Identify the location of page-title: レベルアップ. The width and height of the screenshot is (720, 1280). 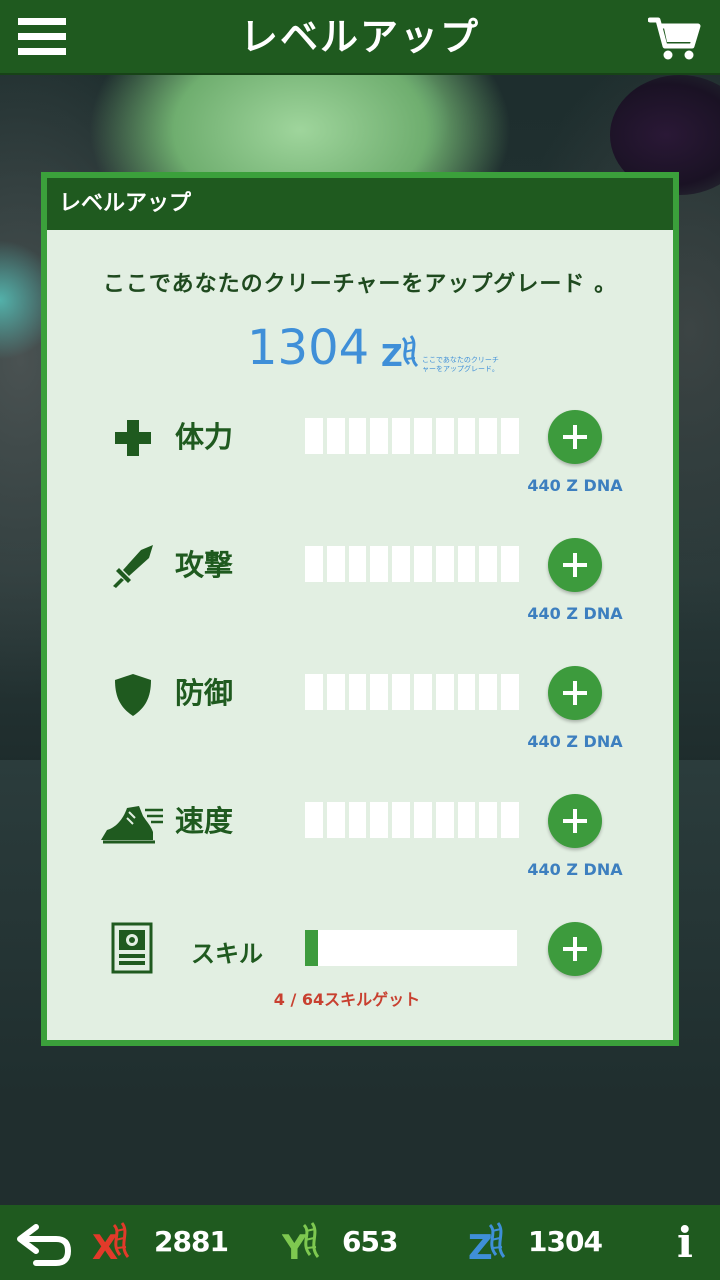
(359, 37).